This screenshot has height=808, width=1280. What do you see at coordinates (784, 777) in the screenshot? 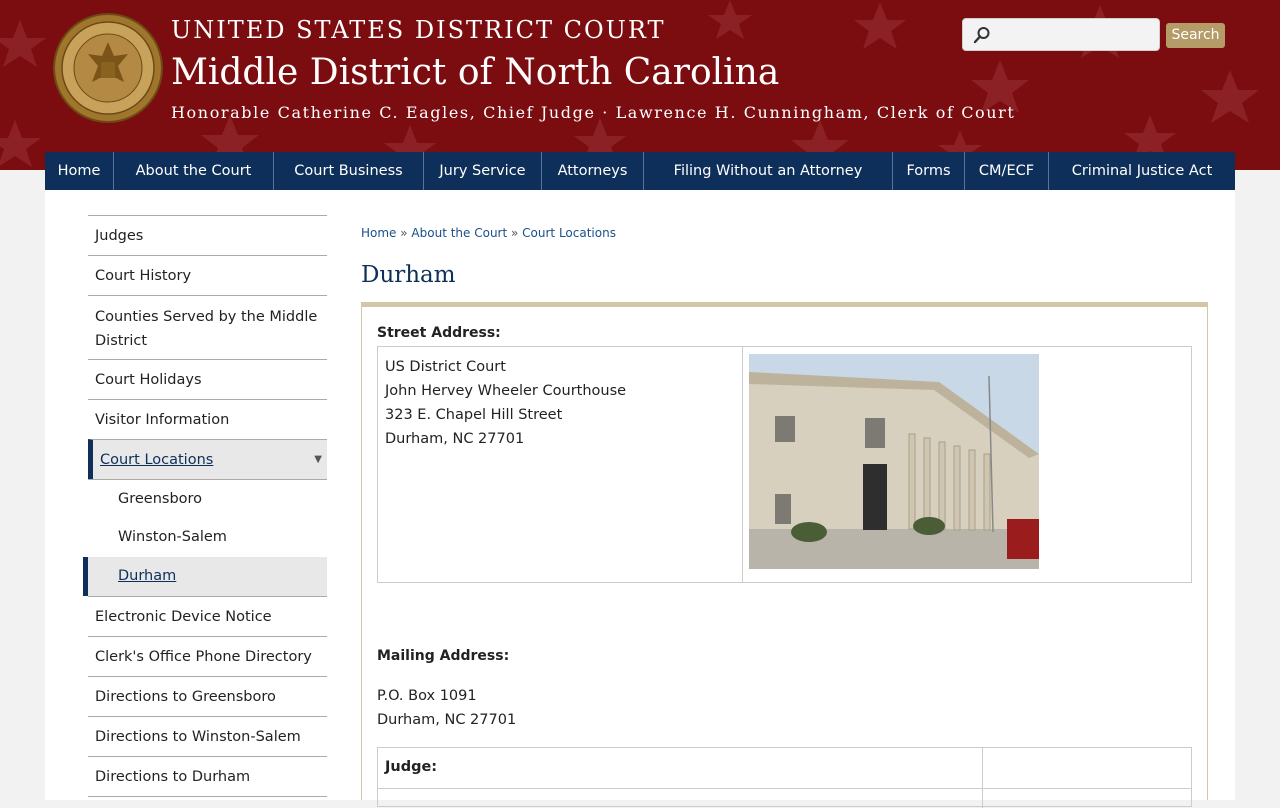
I see `judge-table: Judge:` at bounding box center [784, 777].